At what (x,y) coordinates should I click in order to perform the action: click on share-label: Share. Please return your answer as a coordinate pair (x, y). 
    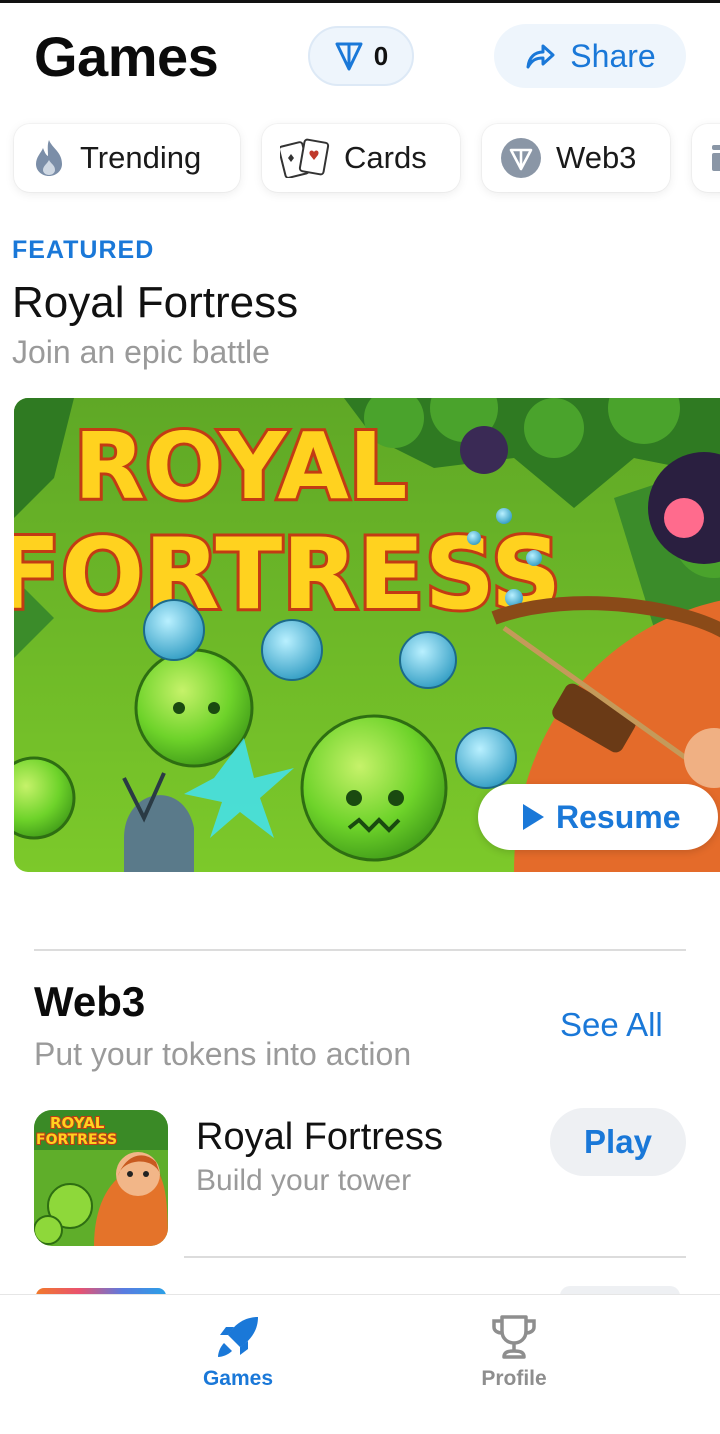
    Looking at the image, I should click on (613, 55).